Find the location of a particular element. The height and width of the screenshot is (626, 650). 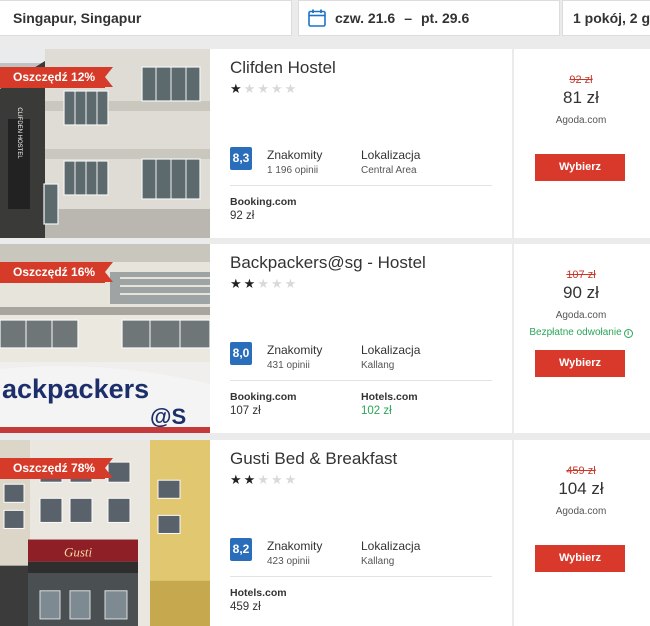

free-cancellation: Bezpłatne odwołanie i is located at coordinates (581, 332).